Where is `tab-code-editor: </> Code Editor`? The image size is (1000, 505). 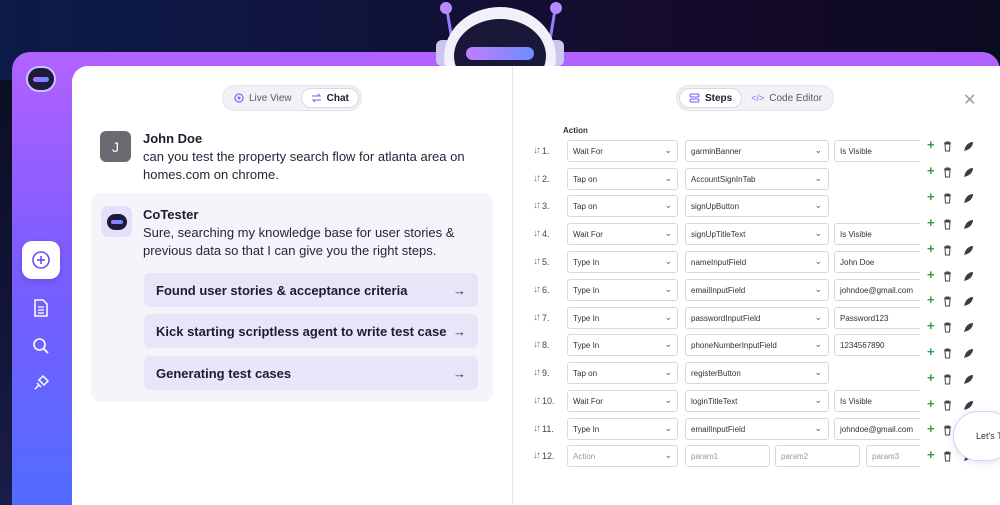 tab-code-editor: </> Code Editor is located at coordinates (786, 98).